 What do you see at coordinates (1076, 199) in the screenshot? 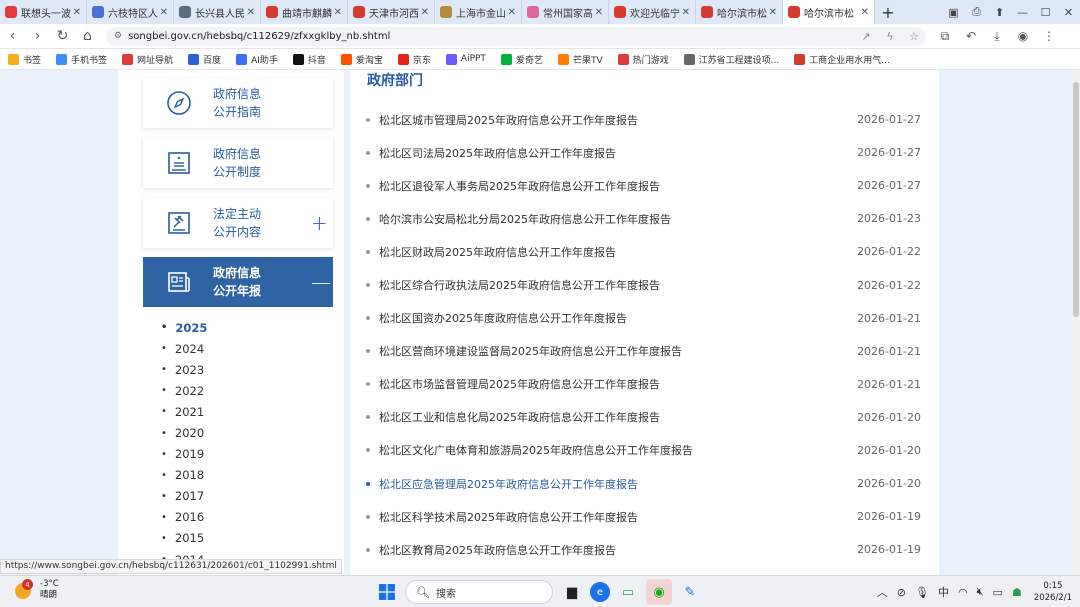
I see `scrollbar-thumb` at bounding box center [1076, 199].